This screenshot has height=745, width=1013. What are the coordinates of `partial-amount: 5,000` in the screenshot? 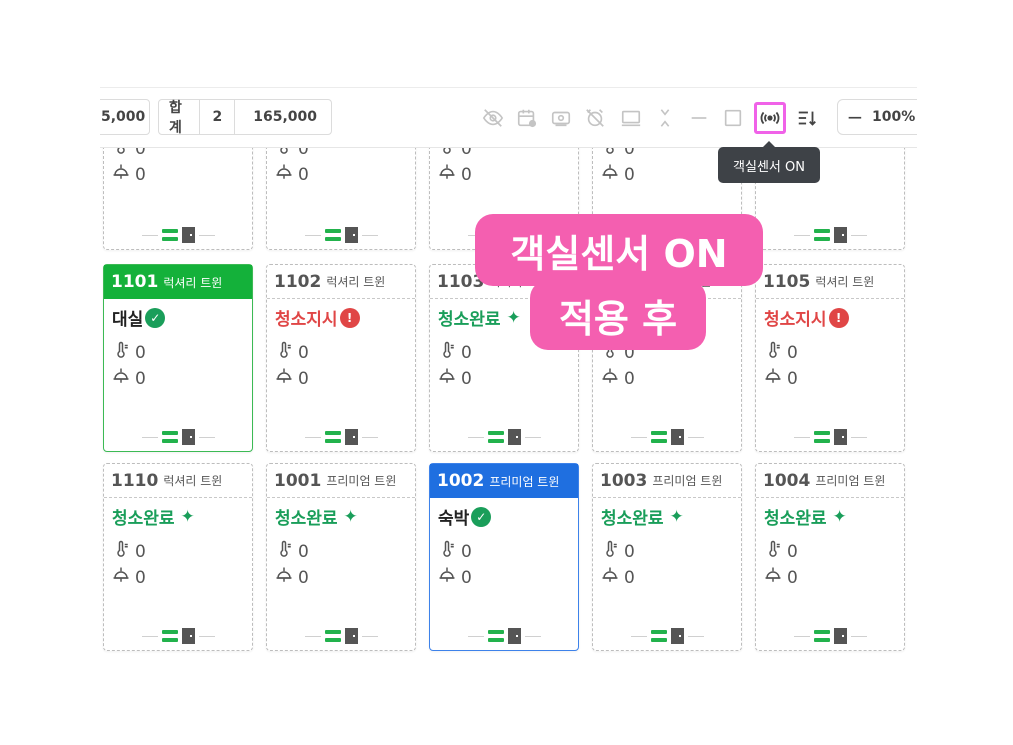 It's located at (123, 117).